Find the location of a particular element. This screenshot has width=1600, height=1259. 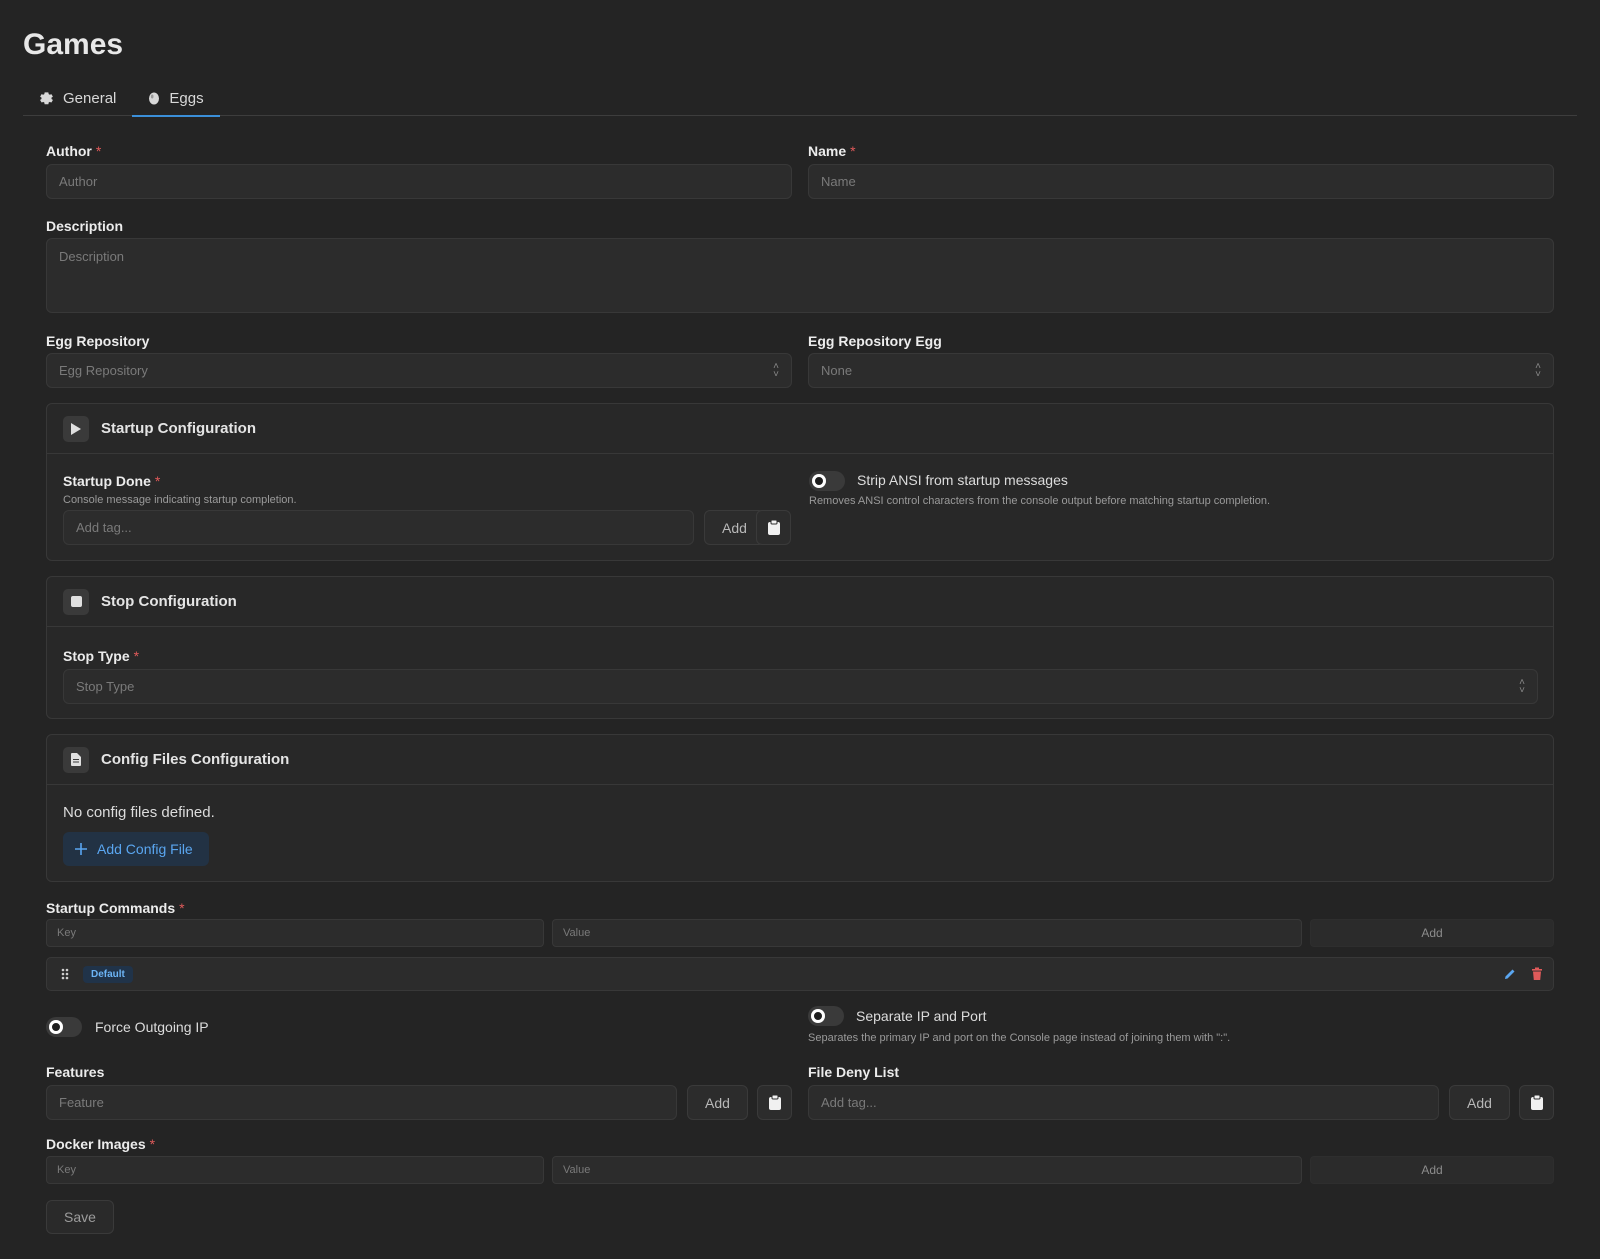

startup-done-label: Startup Done * is located at coordinates (111, 481).